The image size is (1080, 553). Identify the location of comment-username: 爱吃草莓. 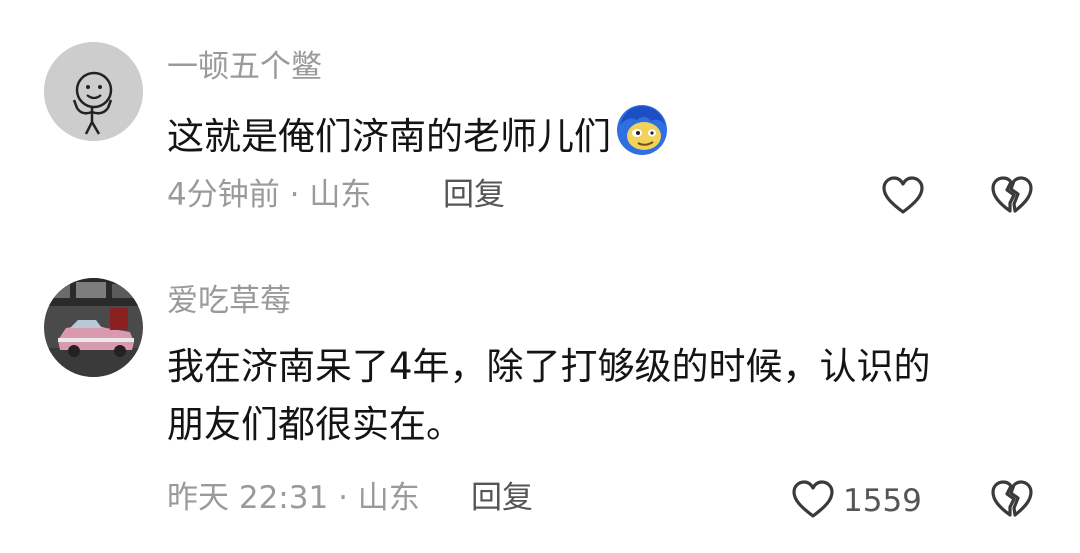
(229, 301).